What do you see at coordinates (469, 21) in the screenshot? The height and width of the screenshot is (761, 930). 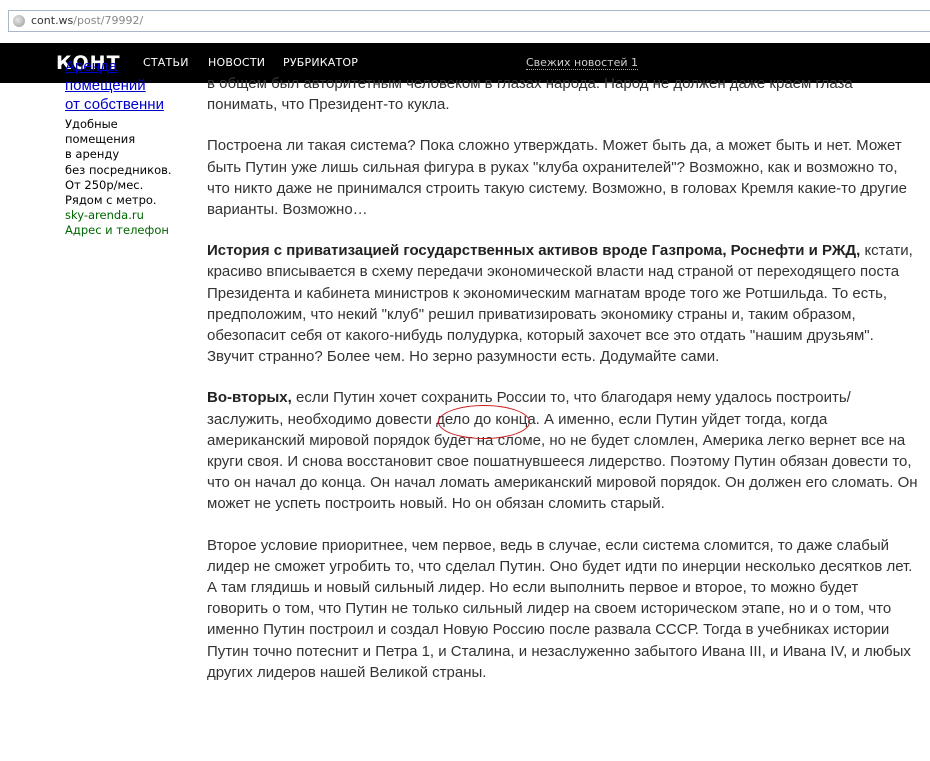 I see `address-field: cont.ws/post/79992/` at bounding box center [469, 21].